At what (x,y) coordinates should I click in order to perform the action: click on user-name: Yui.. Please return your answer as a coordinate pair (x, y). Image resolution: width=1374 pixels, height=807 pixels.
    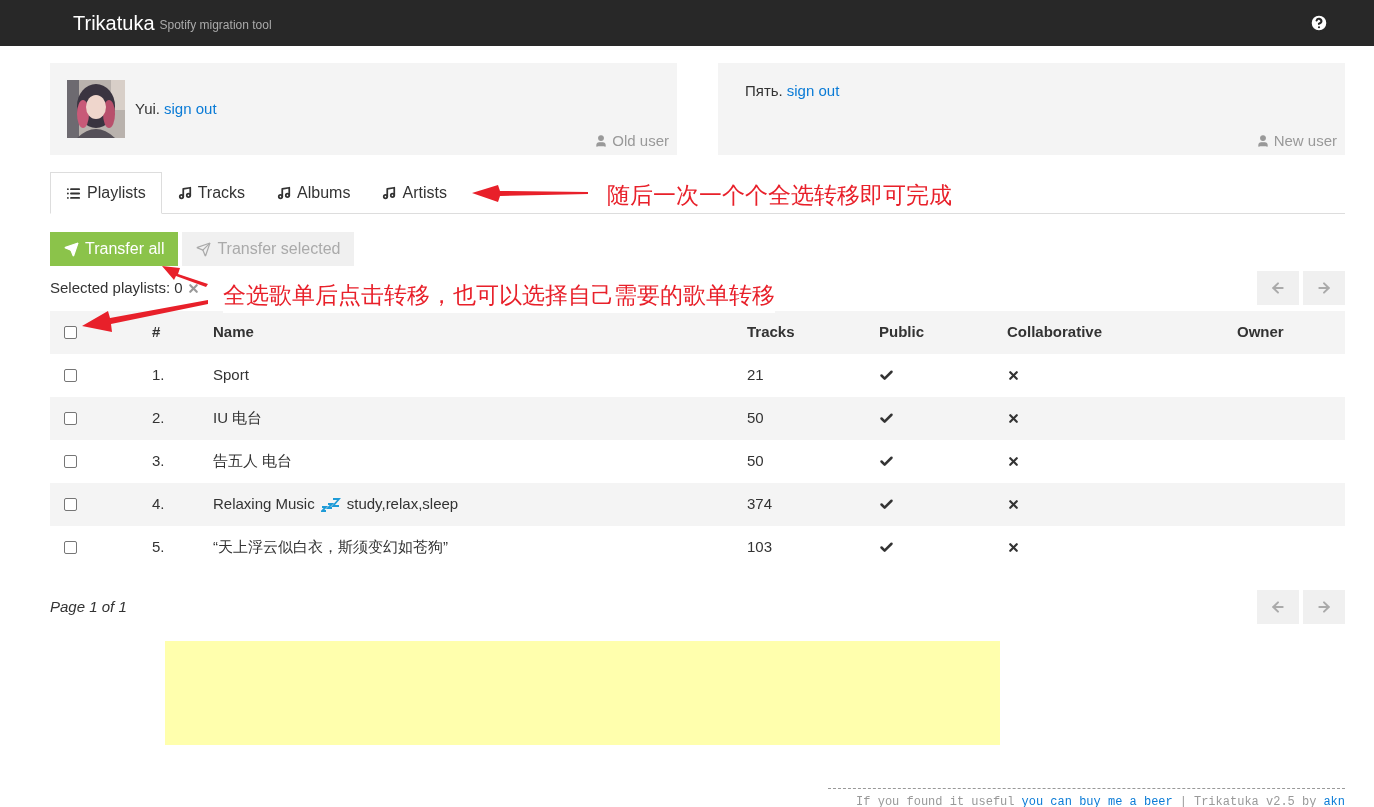
    Looking at the image, I should click on (148, 108).